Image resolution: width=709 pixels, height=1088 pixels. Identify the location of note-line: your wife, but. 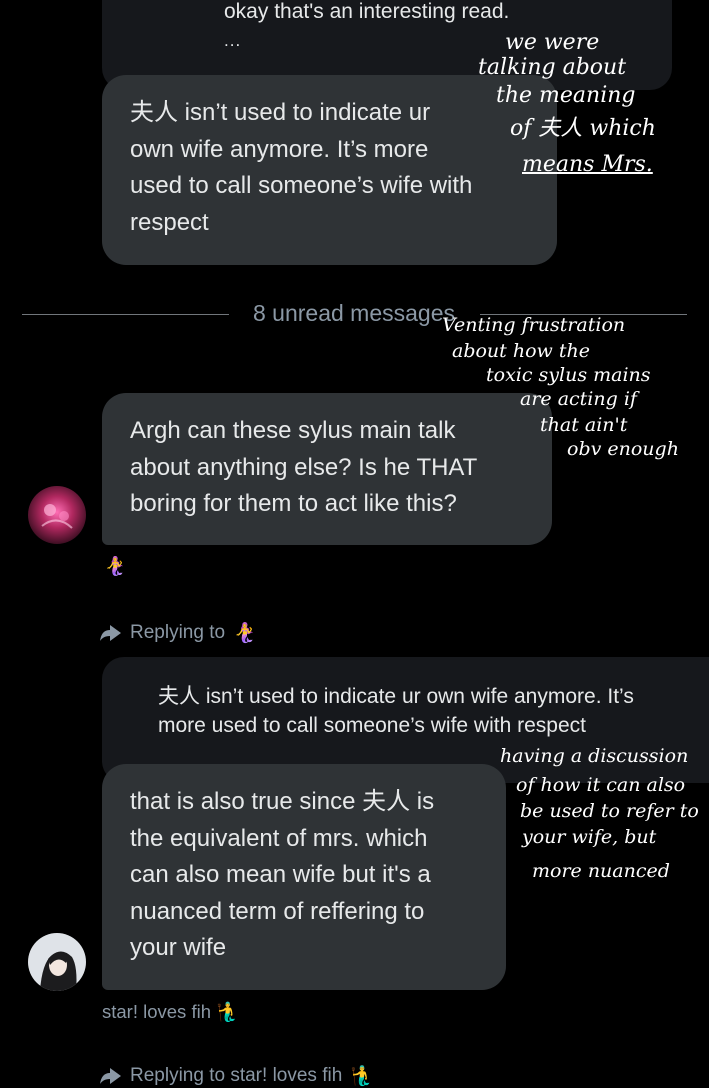
(589, 837).